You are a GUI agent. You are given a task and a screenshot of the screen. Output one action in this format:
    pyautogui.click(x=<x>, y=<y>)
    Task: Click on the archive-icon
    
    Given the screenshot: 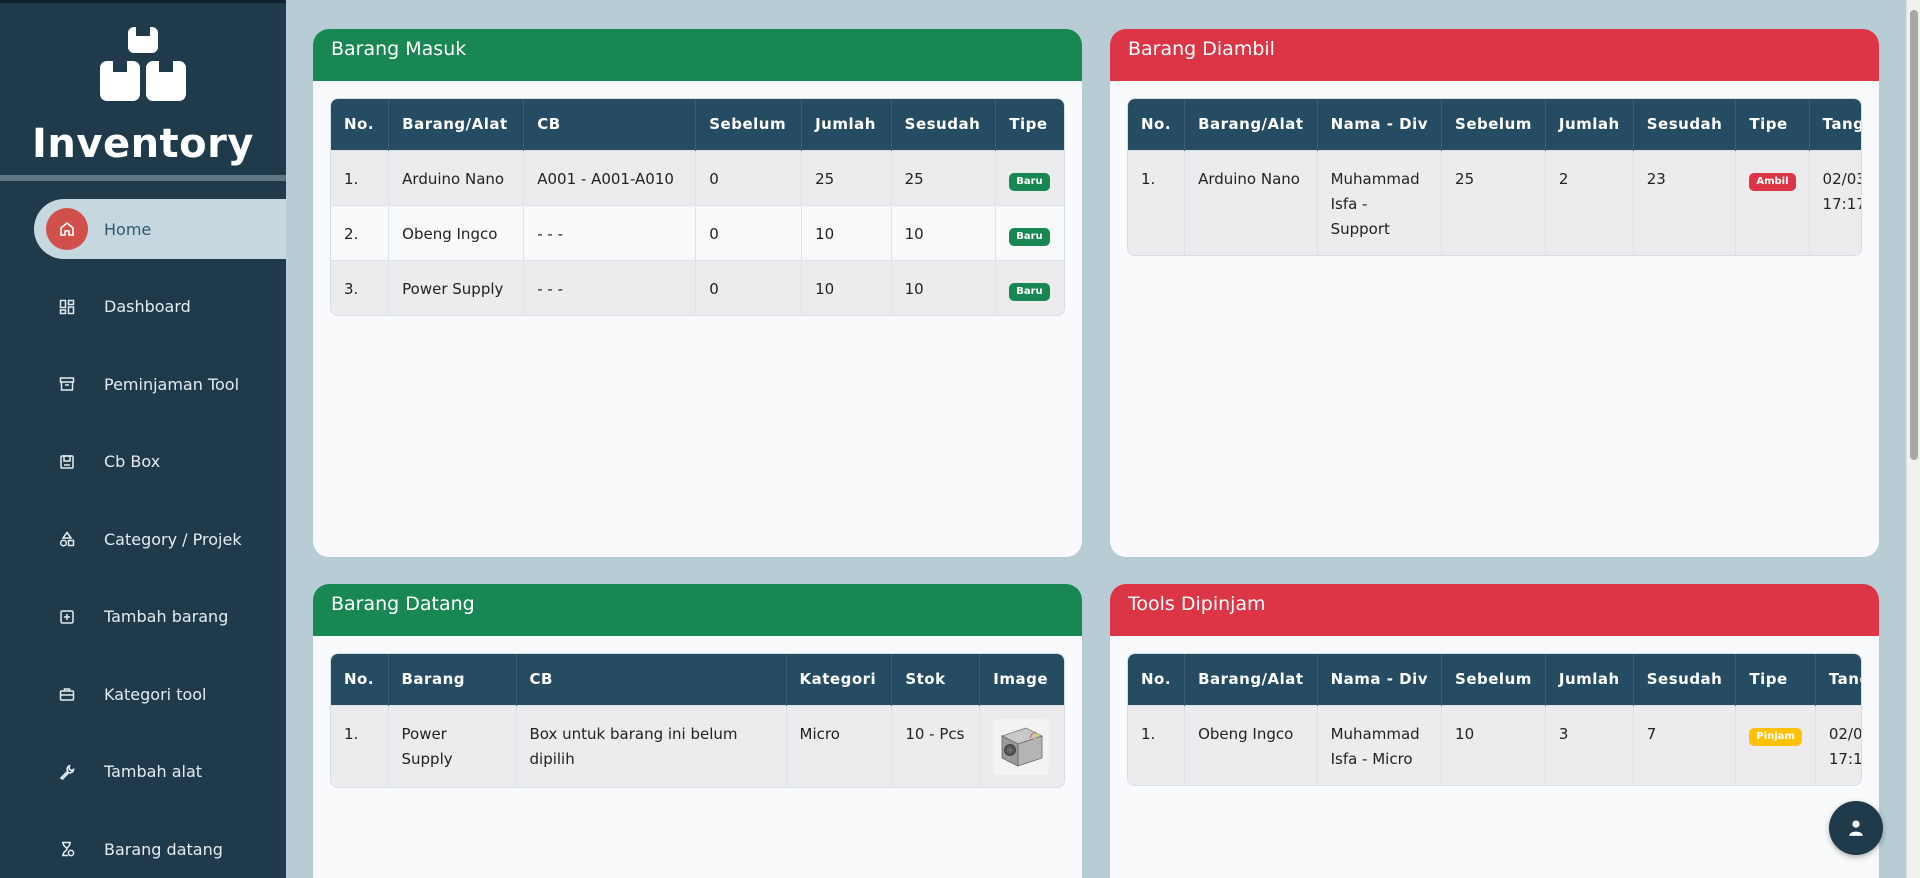 What is the action you would take?
    pyautogui.click(x=67, y=384)
    